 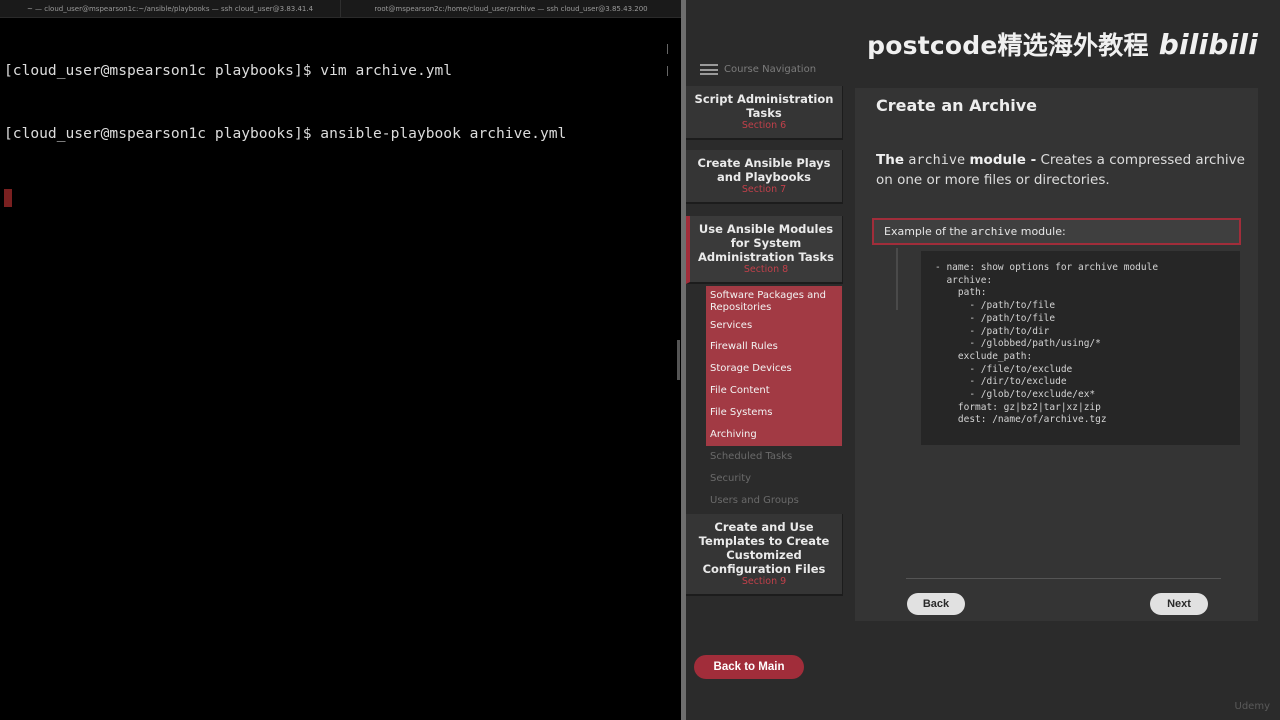 What do you see at coordinates (774, 301) in the screenshot?
I see `lesson-software-packages: Software Packages and Repositories` at bounding box center [774, 301].